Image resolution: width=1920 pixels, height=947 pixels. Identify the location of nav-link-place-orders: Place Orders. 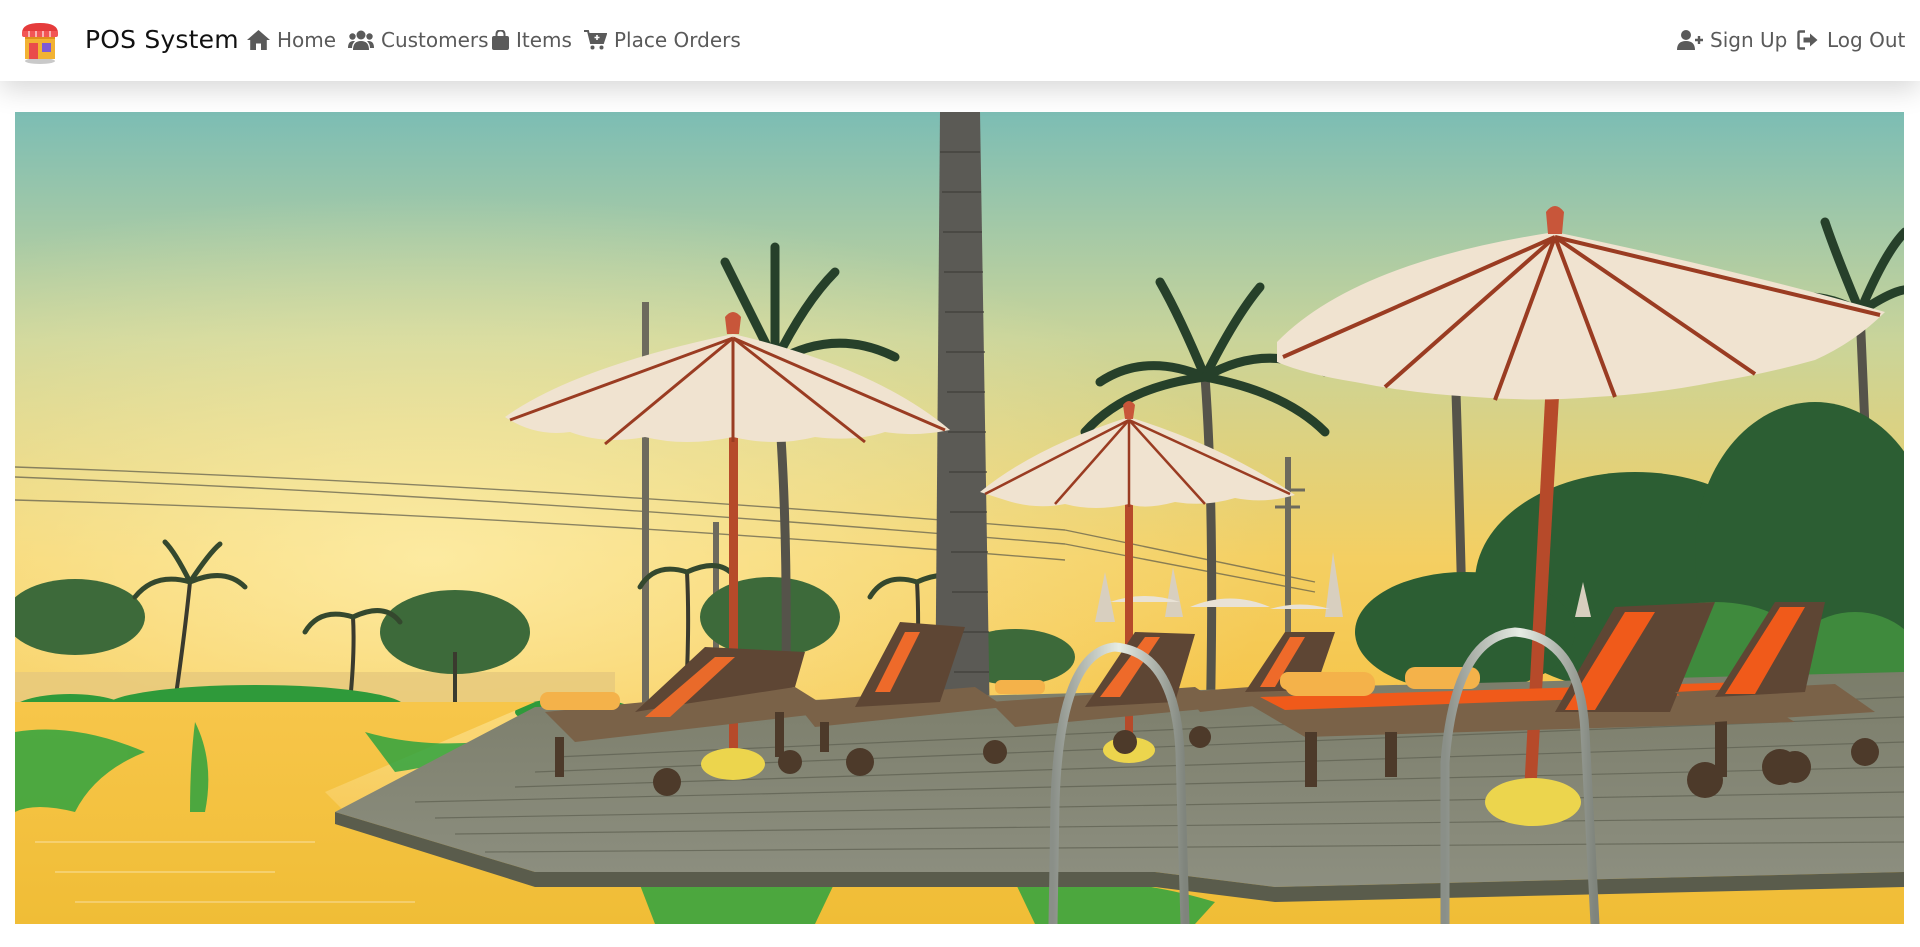
(662, 40).